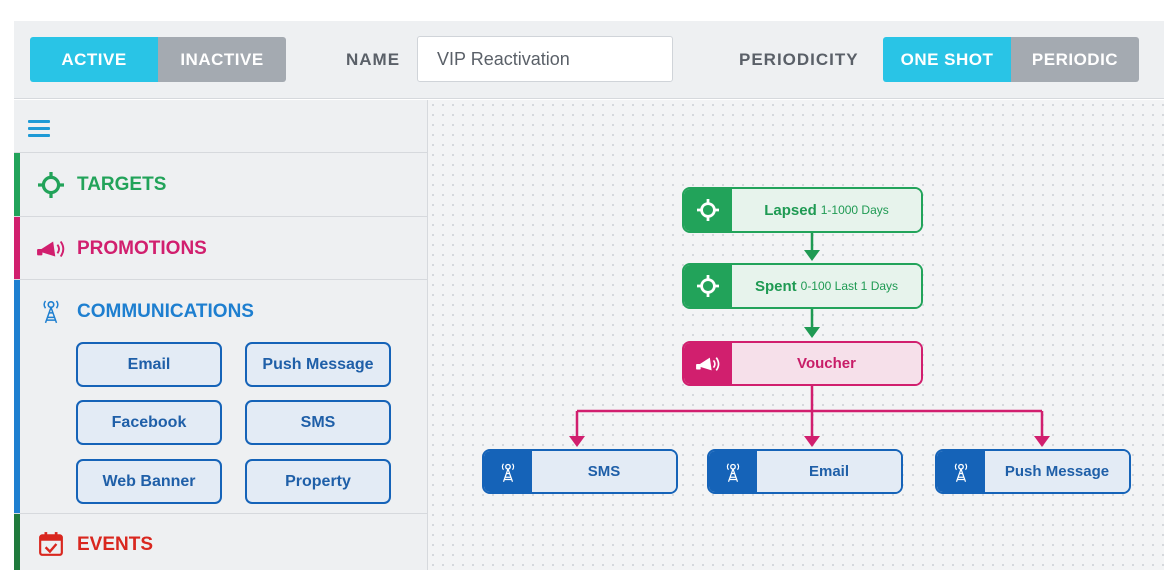  What do you see at coordinates (149, 422) in the screenshot?
I see `comm-button-facebook: Facebook` at bounding box center [149, 422].